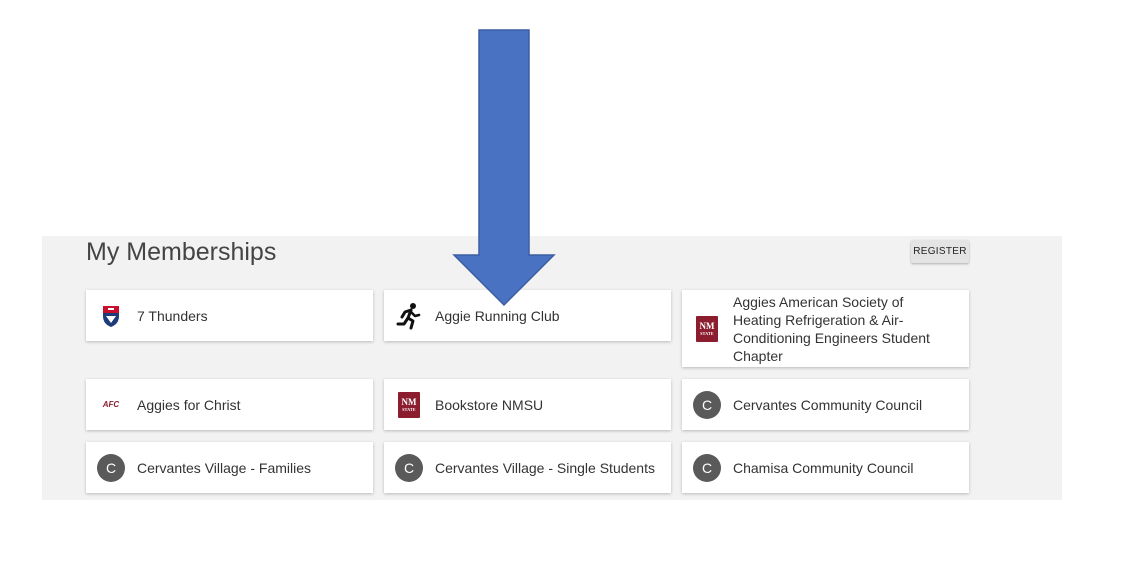 The image size is (1126, 566). Describe the element at coordinates (497, 315) in the screenshot. I see `membership-card-label: Aggie Running Club` at that location.